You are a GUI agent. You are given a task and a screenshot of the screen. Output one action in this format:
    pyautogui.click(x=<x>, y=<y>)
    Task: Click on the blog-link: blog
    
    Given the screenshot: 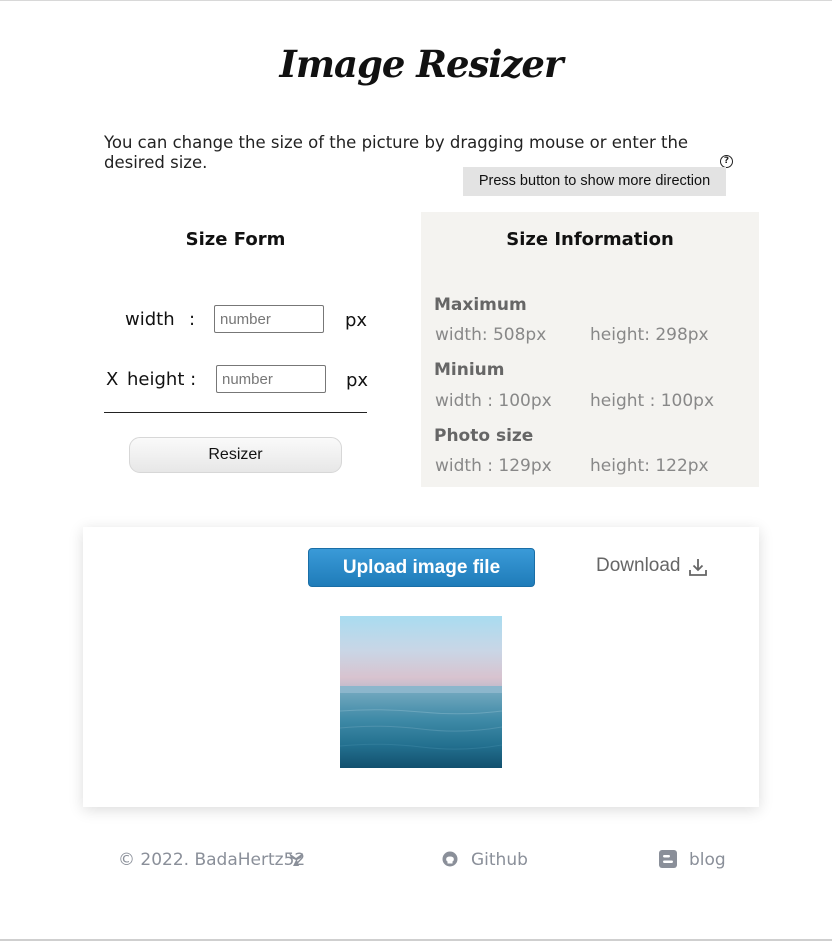 What is the action you would take?
    pyautogui.click(x=707, y=860)
    